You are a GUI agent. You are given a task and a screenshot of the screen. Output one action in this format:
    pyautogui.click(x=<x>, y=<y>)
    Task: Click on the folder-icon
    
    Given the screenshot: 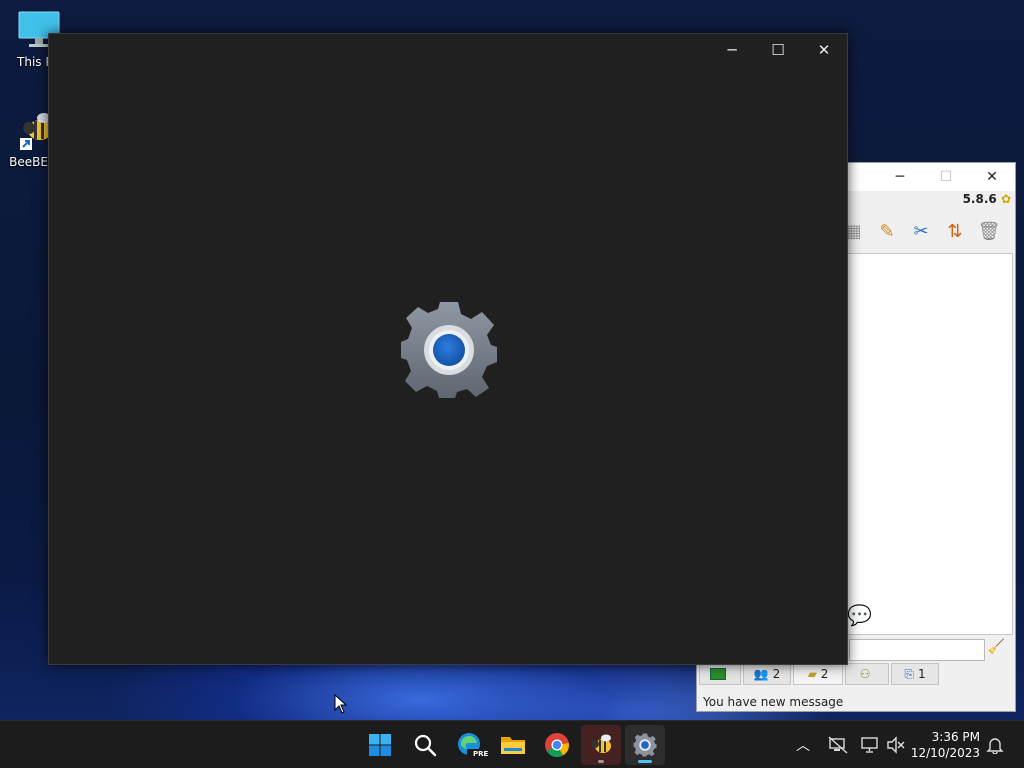 What is the action you would take?
    pyautogui.click(x=513, y=745)
    